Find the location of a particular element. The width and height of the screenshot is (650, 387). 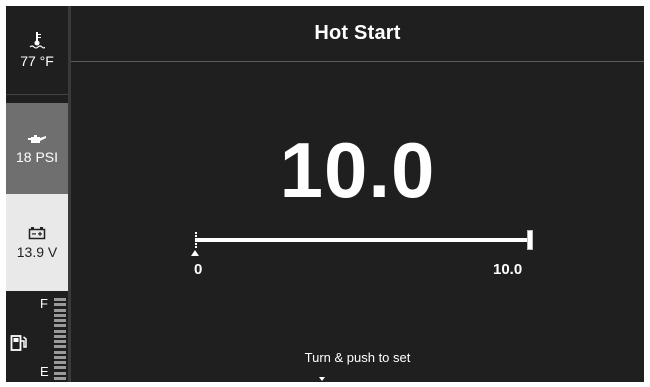

sidebar: 77 °F 18 PSI 13.9 V F E is located at coordinates (37, 194).